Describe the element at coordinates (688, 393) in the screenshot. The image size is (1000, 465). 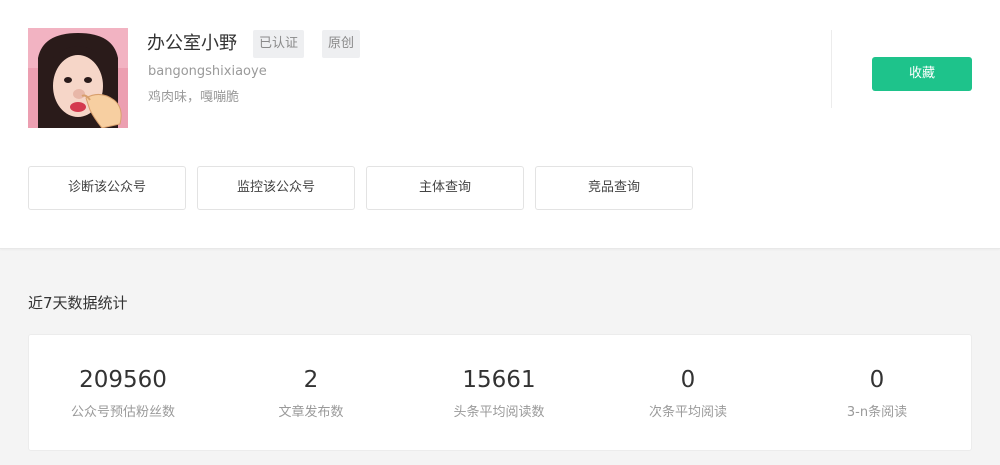
I see `stat-item: 0 次条平均阅读` at that location.